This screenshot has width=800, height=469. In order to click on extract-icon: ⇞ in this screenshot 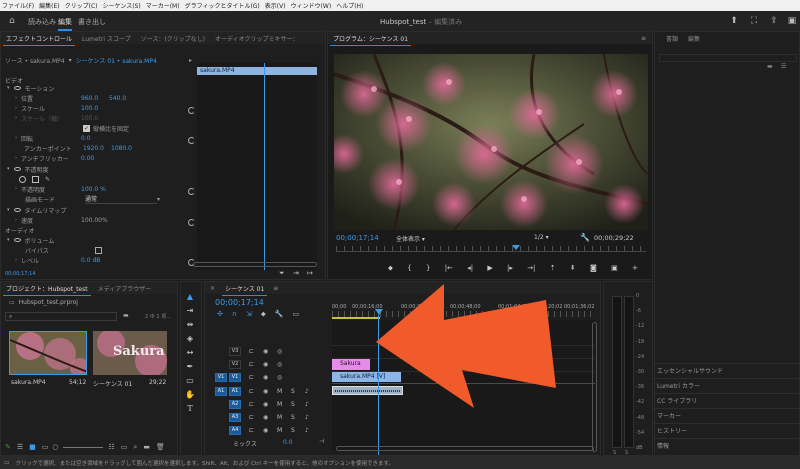, I will do `click(573, 268)`.